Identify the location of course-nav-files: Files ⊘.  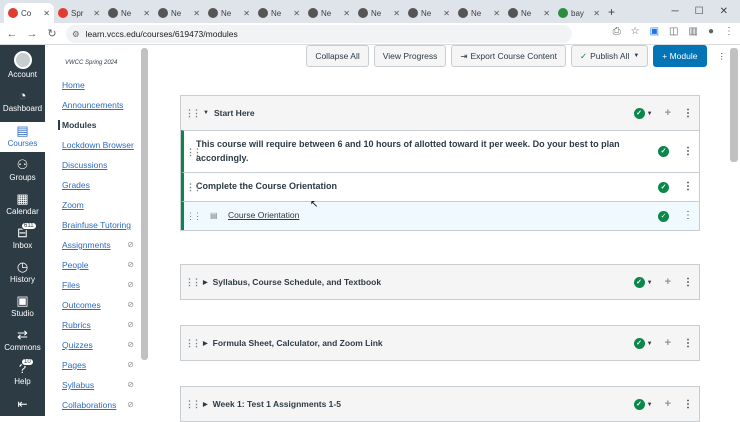
(102, 285).